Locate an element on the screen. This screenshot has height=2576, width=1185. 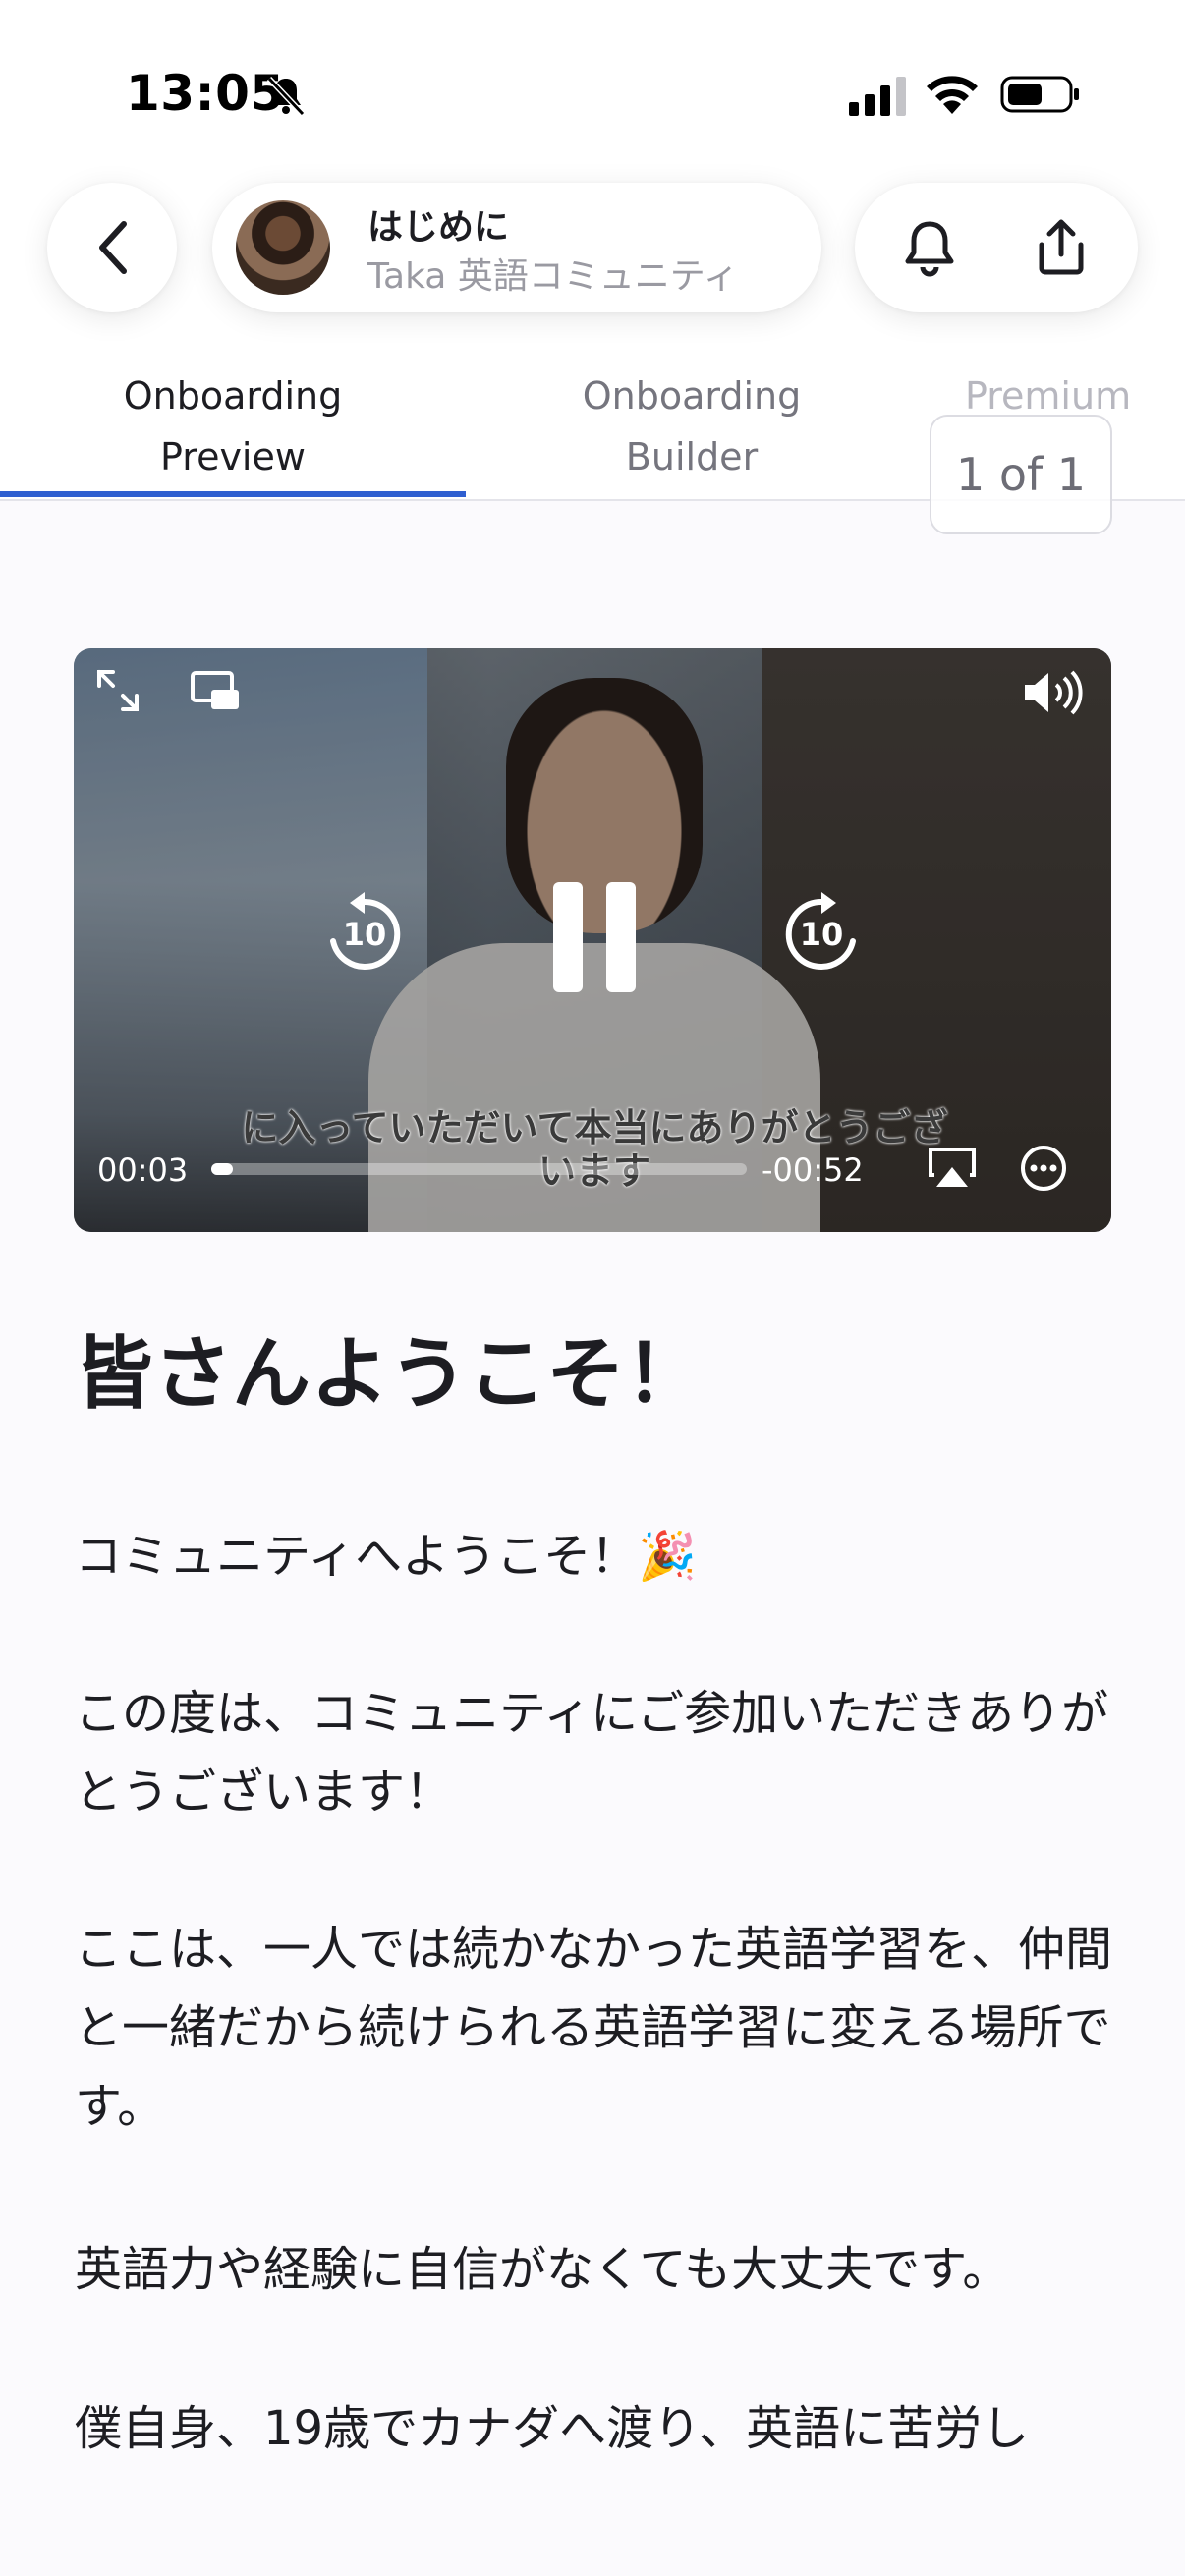
cellular-signal-icon is located at coordinates (878, 96).